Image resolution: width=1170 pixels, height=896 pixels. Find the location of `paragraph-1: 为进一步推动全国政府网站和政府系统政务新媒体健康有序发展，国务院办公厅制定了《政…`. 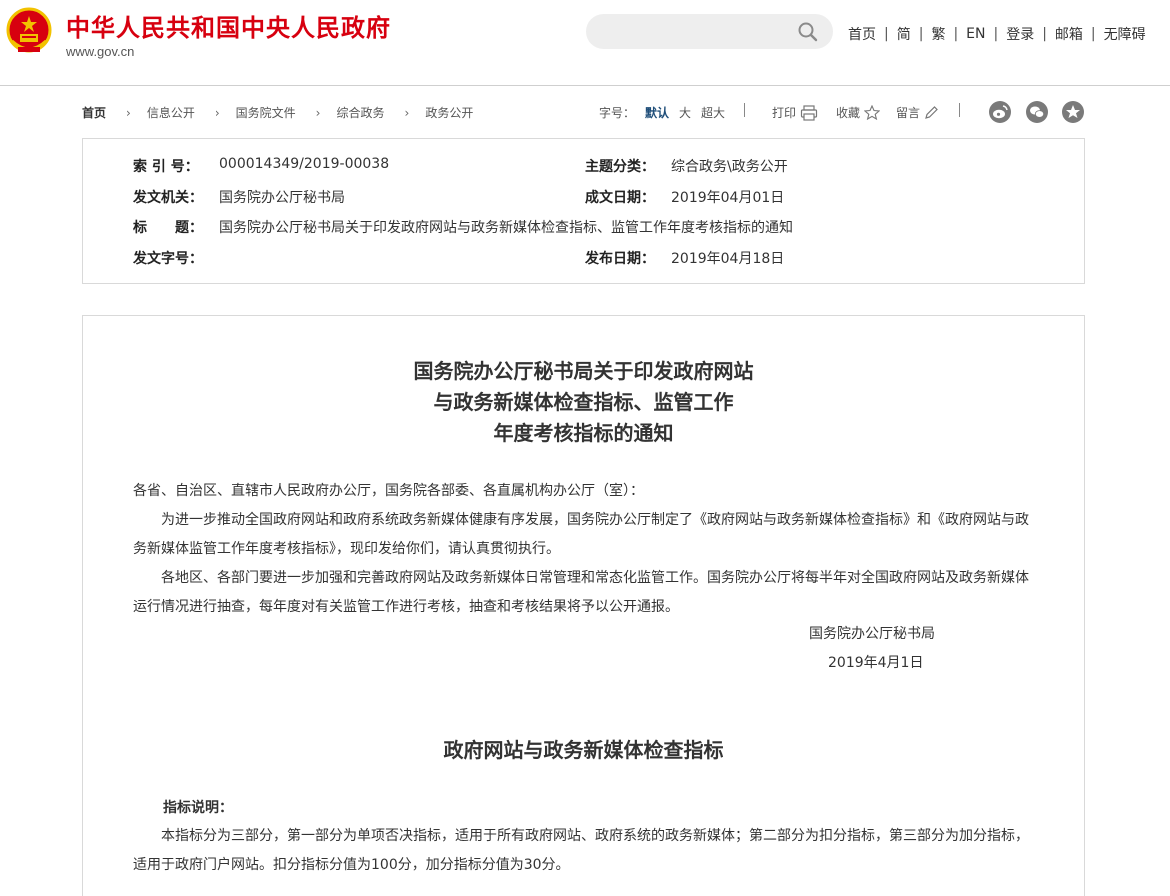

paragraph-1: 为进一步推动全国政府网站和政府系统政务新媒体健康有序发展，国务院办公厅制定了《政… is located at coordinates (581, 534).